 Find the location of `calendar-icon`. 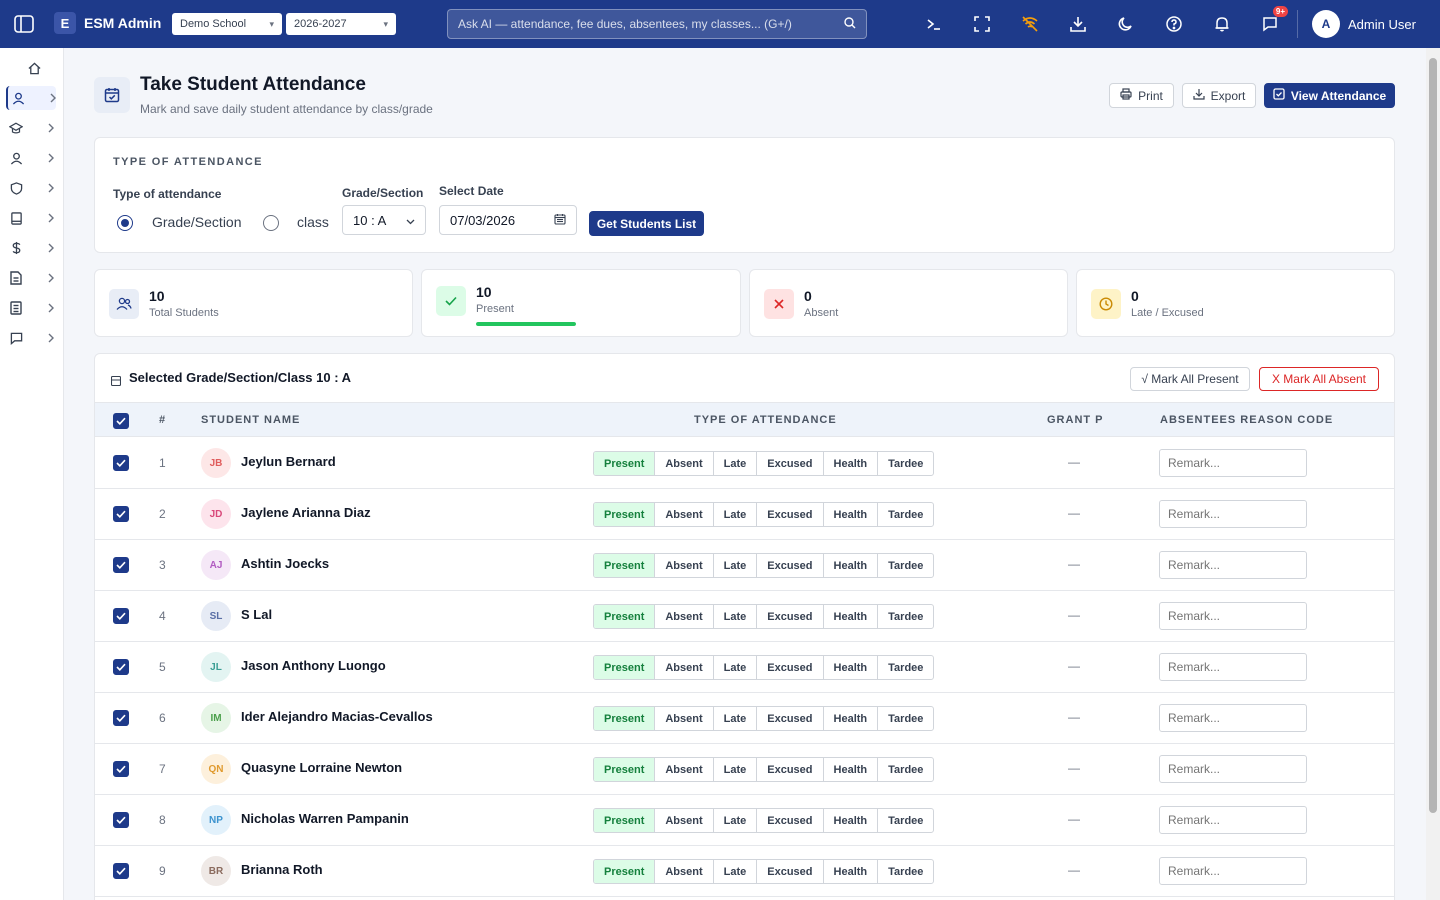

calendar-icon is located at coordinates (560, 220).